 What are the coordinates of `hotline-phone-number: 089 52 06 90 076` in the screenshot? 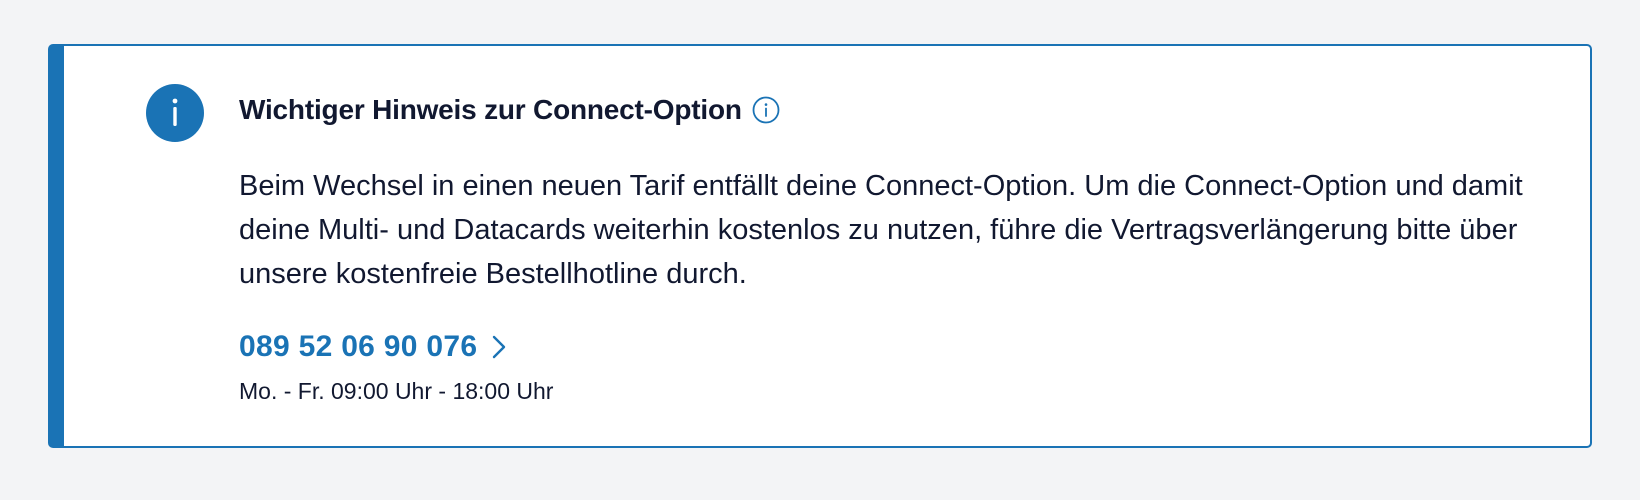 It's located at (358, 347).